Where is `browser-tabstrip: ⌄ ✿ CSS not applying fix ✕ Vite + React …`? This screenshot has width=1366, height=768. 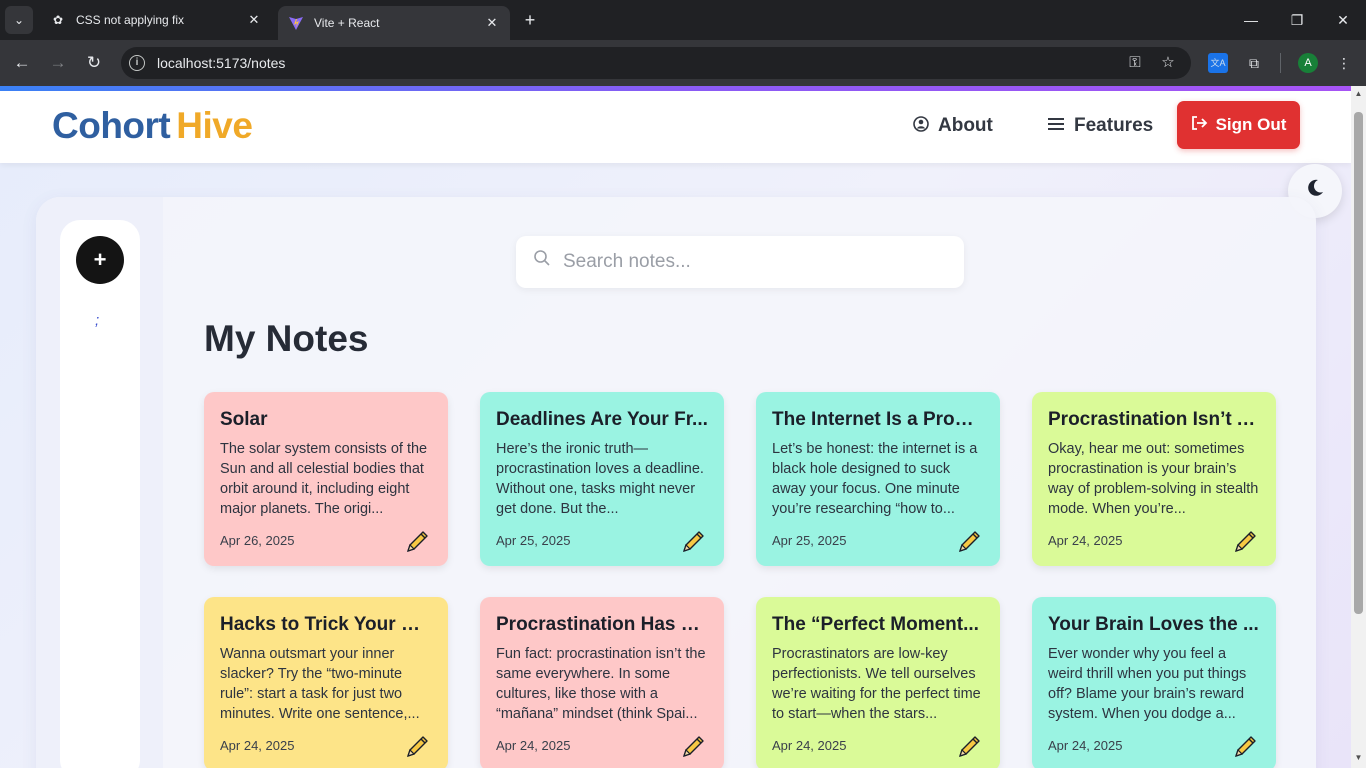 browser-tabstrip: ⌄ ✿ CSS not applying fix ✕ Vite + React … is located at coordinates (683, 20).